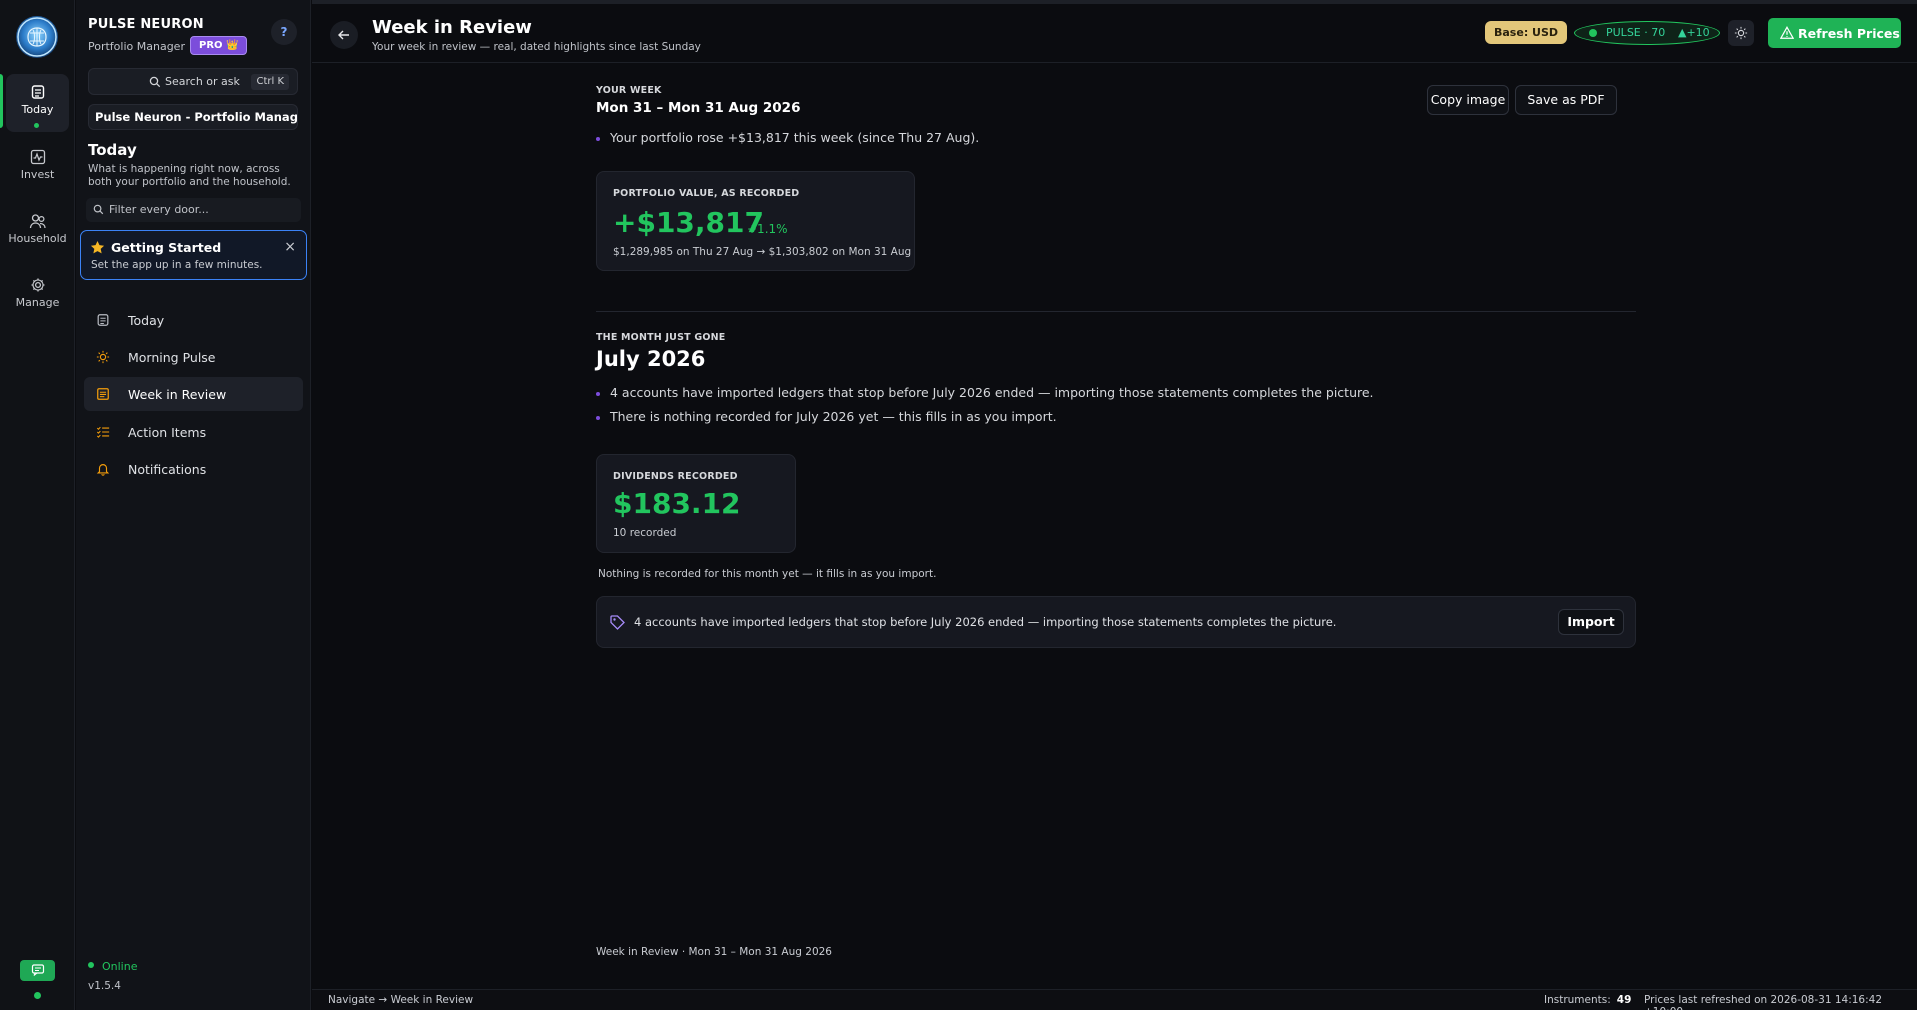 The height and width of the screenshot is (1010, 1917). I want to click on search-label: Search or ask, so click(202, 81).